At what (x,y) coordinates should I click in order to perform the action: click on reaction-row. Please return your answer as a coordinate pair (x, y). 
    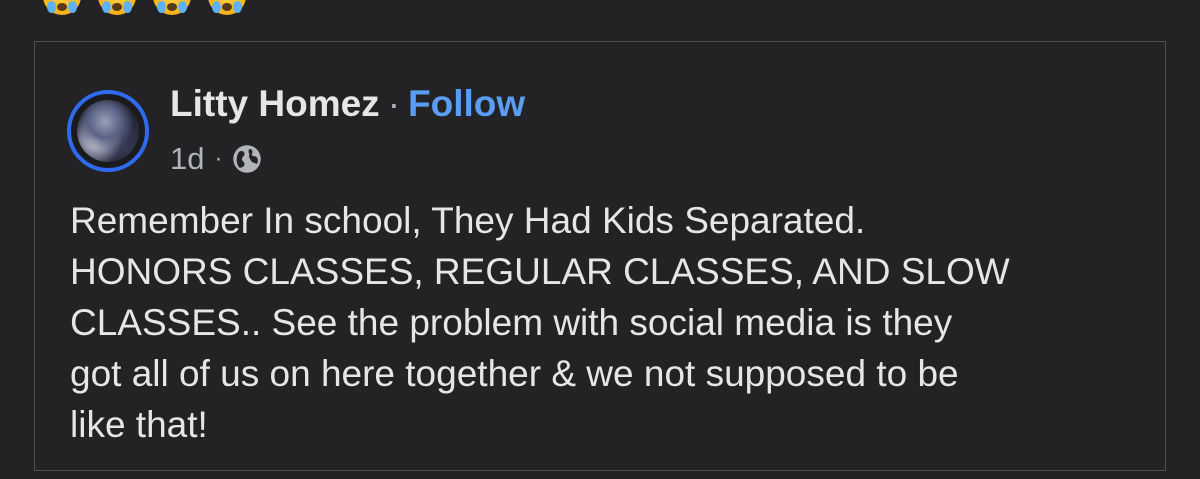
    Looking at the image, I should click on (144, 9).